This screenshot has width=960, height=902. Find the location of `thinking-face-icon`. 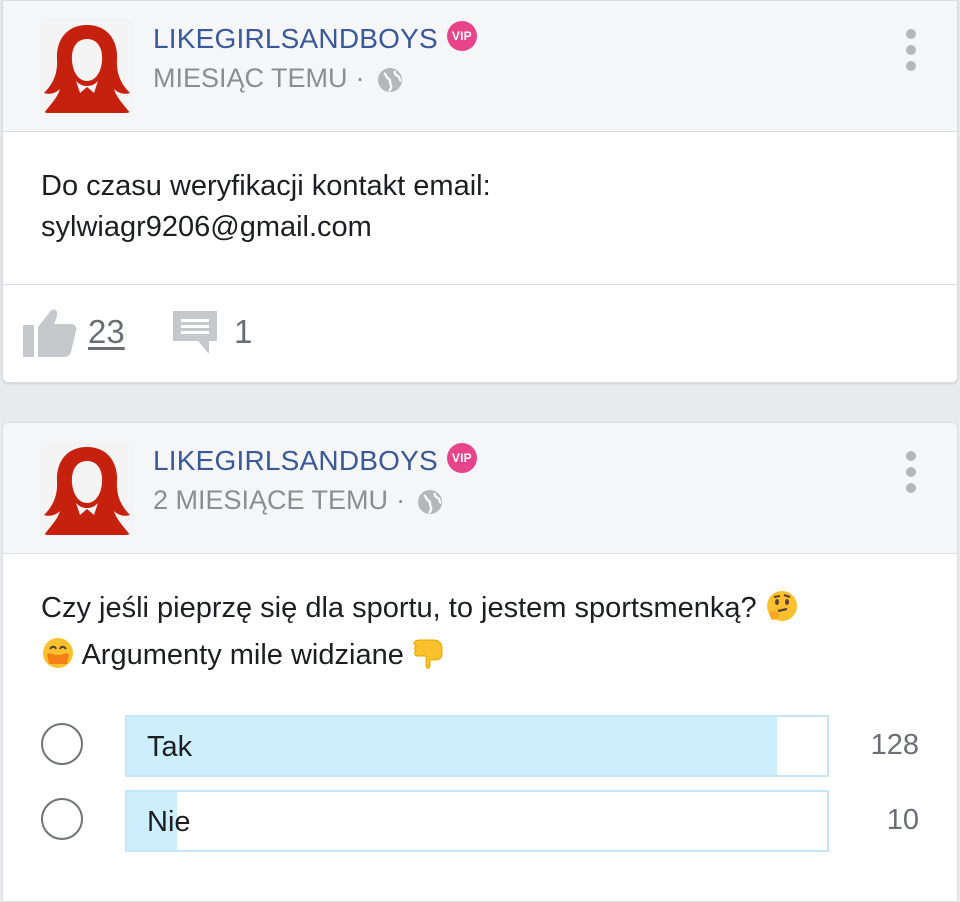

thinking-face-icon is located at coordinates (782, 612).